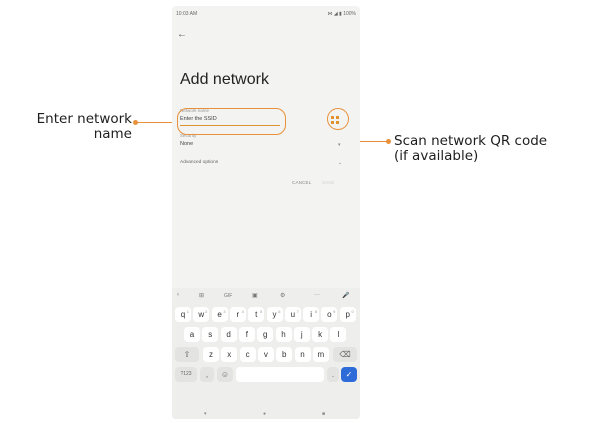  What do you see at coordinates (201, 314) in the screenshot?
I see `key-w: w2` at bounding box center [201, 314].